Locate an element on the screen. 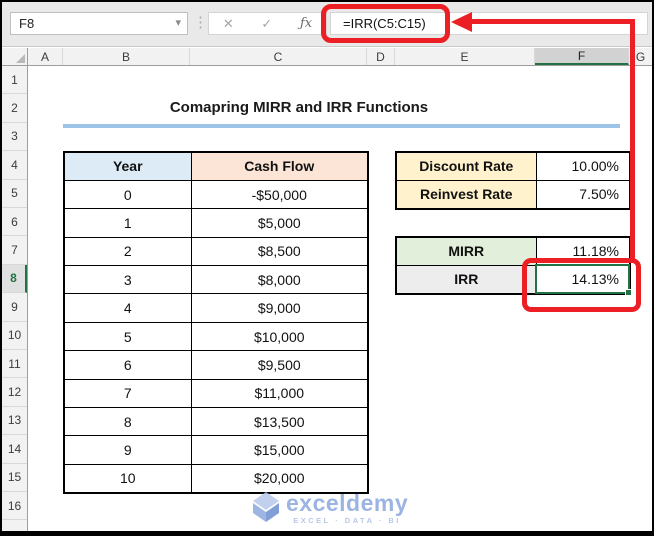  row-header-4: 4 is located at coordinates (14, 165).